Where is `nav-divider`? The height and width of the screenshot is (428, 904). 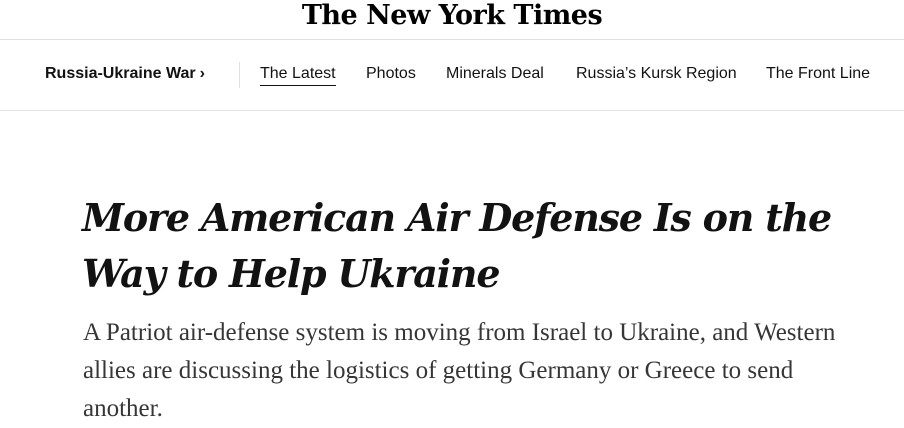 nav-divider is located at coordinates (239, 75).